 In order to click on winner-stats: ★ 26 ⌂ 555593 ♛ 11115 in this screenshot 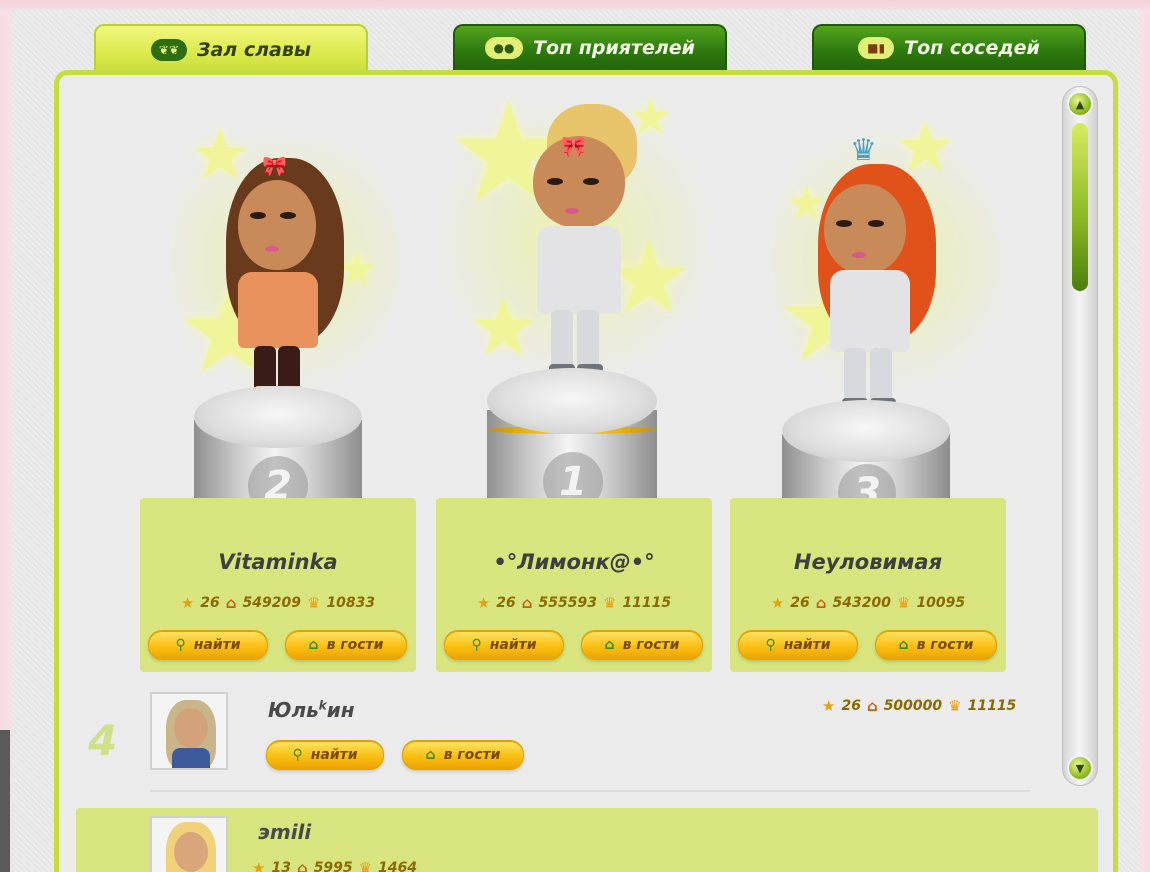, I will do `click(574, 603)`.